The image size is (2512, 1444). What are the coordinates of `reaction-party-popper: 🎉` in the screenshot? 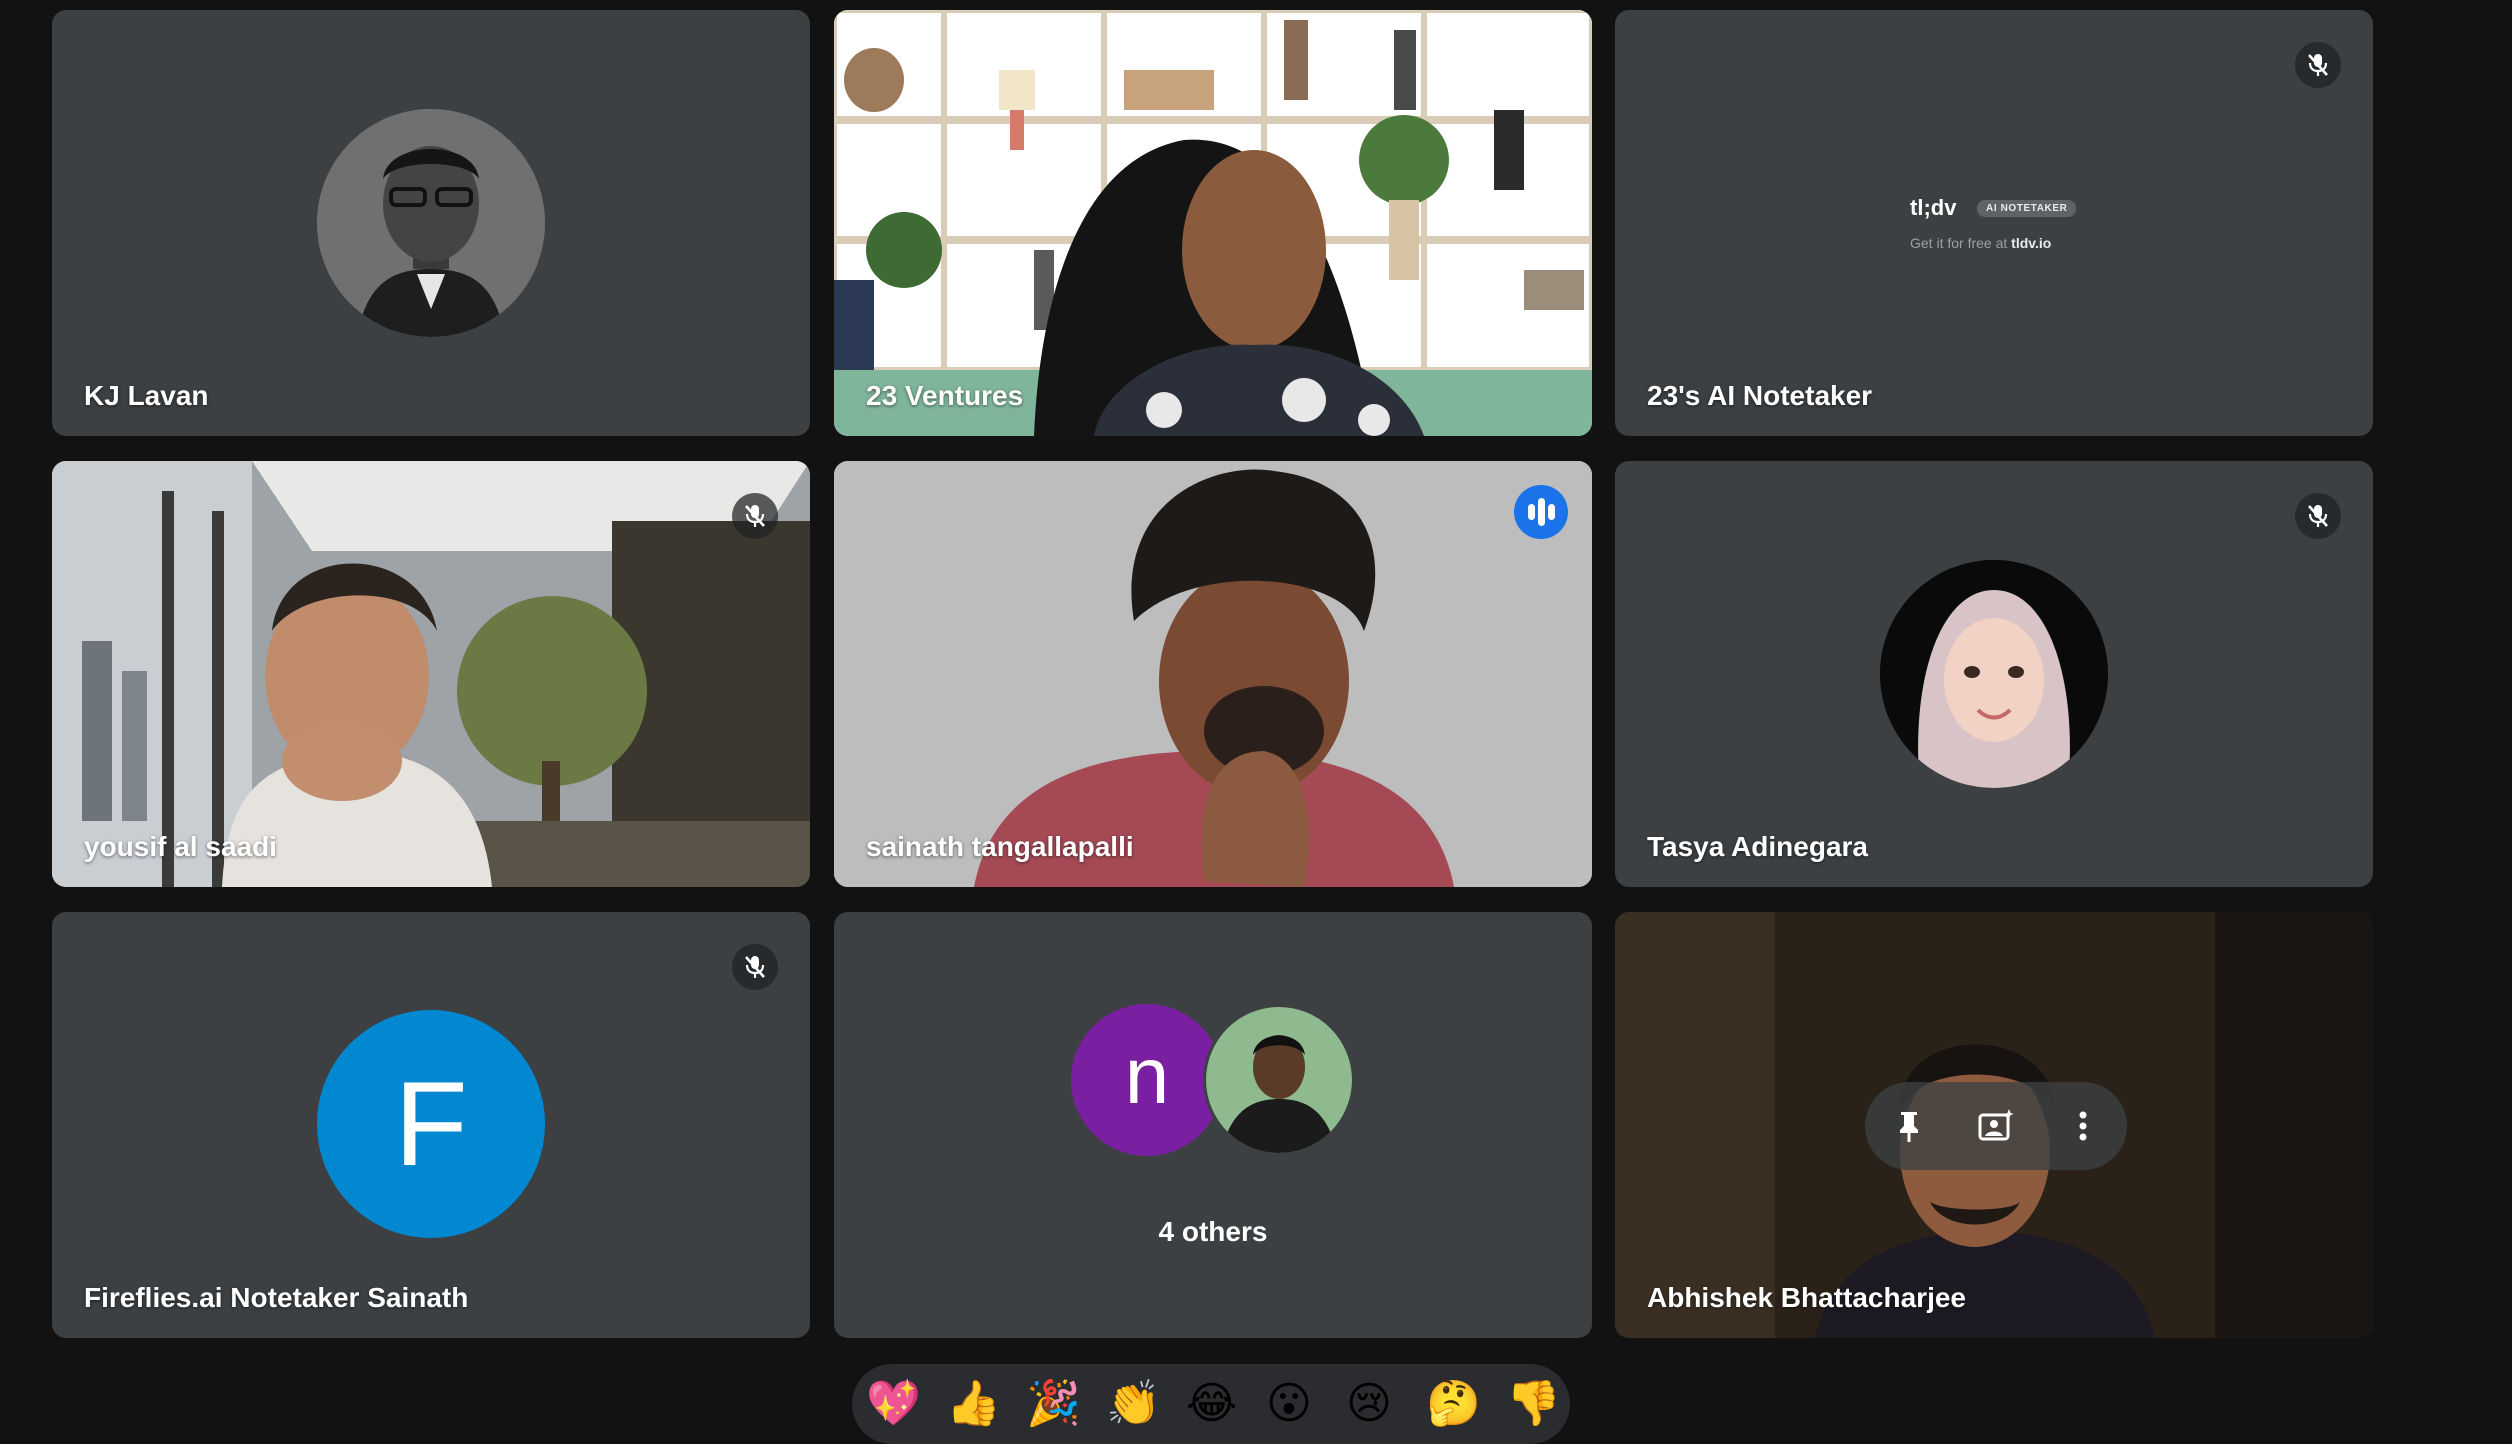 It's located at (1053, 1404).